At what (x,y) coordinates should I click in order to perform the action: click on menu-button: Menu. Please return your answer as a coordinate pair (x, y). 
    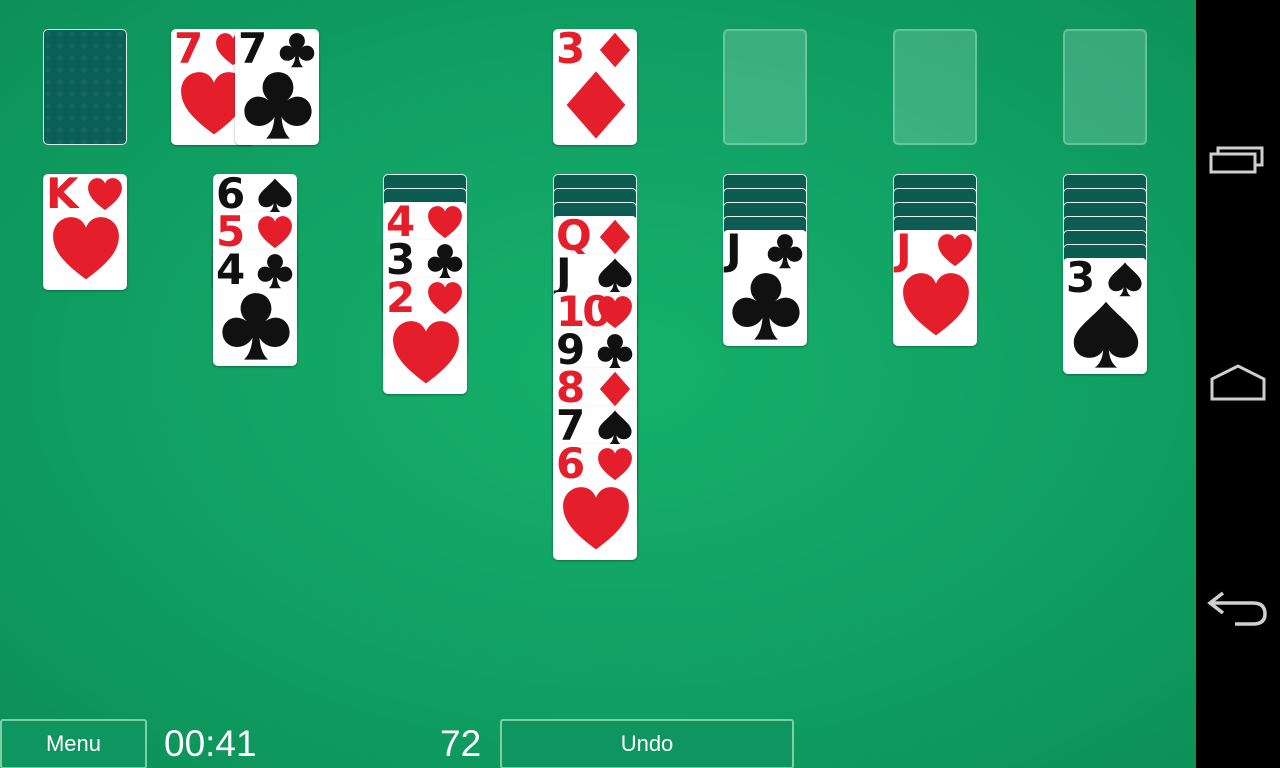
    Looking at the image, I should click on (73, 743).